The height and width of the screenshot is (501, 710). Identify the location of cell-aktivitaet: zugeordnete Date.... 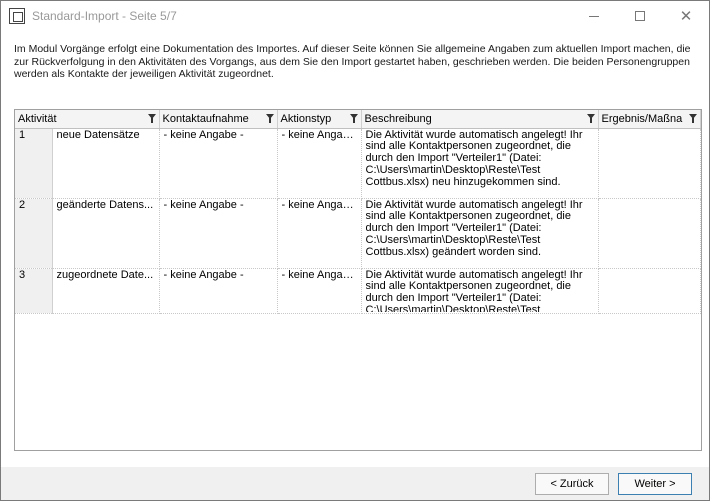
(106, 291).